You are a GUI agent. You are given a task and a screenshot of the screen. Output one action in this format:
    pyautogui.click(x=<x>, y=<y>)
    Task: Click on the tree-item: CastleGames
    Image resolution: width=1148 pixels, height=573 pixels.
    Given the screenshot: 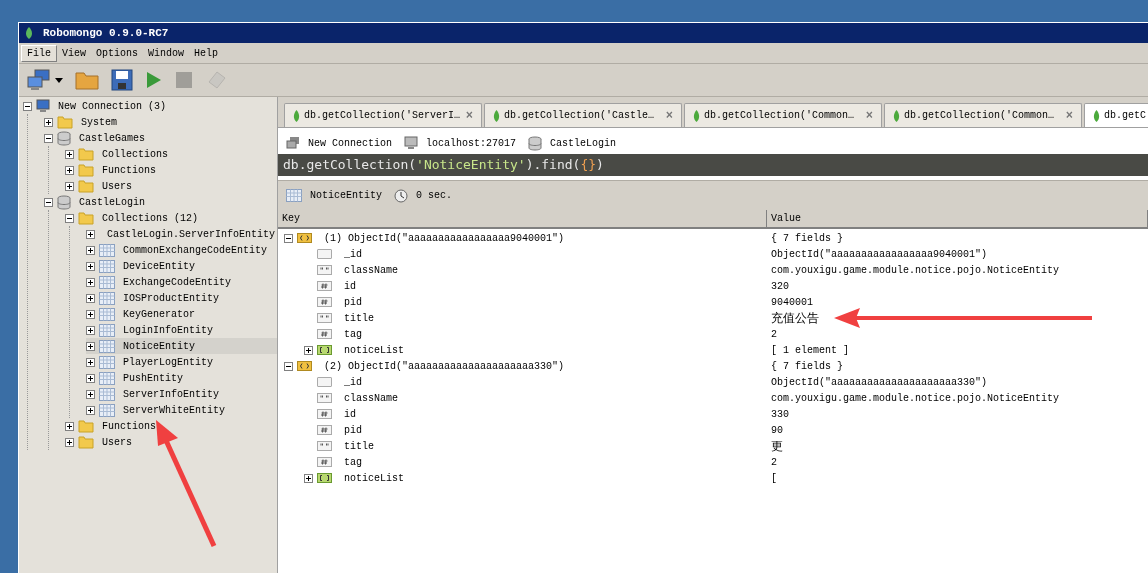 What is the action you would take?
    pyautogui.click(x=160, y=138)
    